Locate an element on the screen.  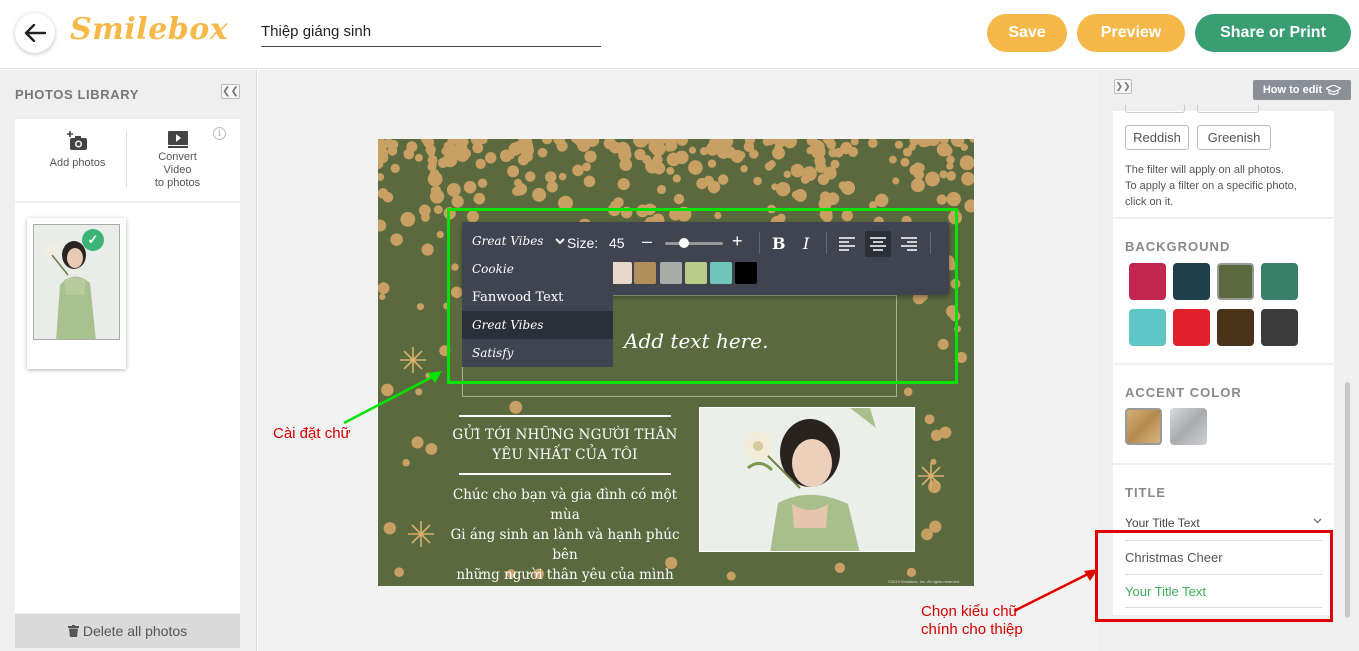
woman-with-flower-image is located at coordinates (807, 479).